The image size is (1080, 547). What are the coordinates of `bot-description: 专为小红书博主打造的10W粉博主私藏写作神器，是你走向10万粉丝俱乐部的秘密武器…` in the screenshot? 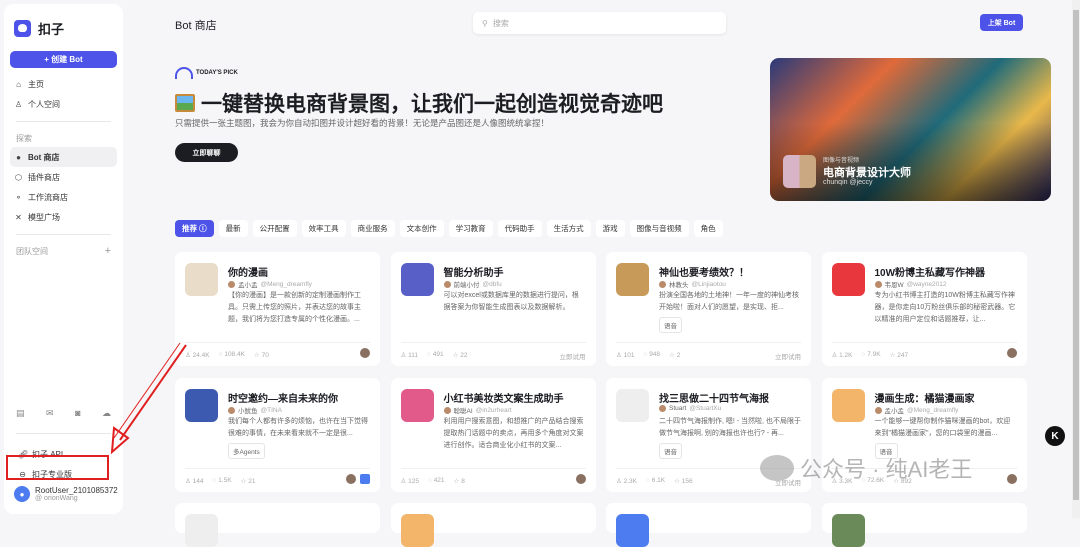 It's located at (945, 307).